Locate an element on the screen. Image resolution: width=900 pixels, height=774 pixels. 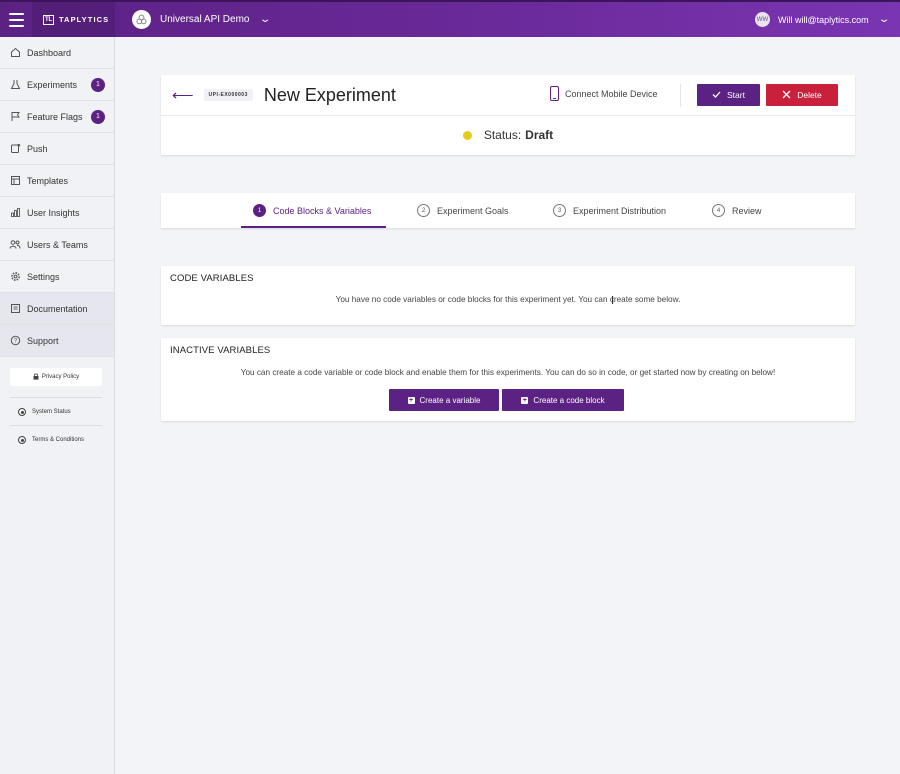
delete-button: Delete is located at coordinates (802, 95).